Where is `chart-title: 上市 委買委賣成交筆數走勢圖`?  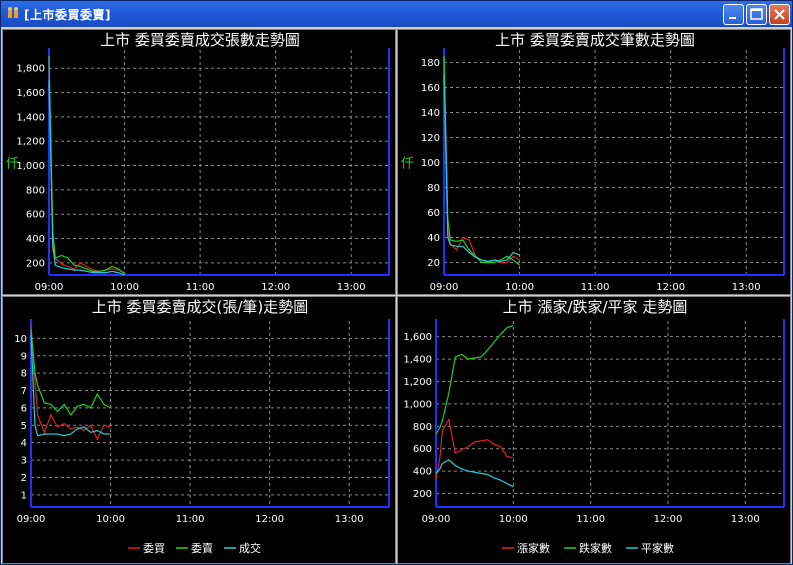
chart-title: 上市 委買委賣成交筆數走勢圖 is located at coordinates (595, 40).